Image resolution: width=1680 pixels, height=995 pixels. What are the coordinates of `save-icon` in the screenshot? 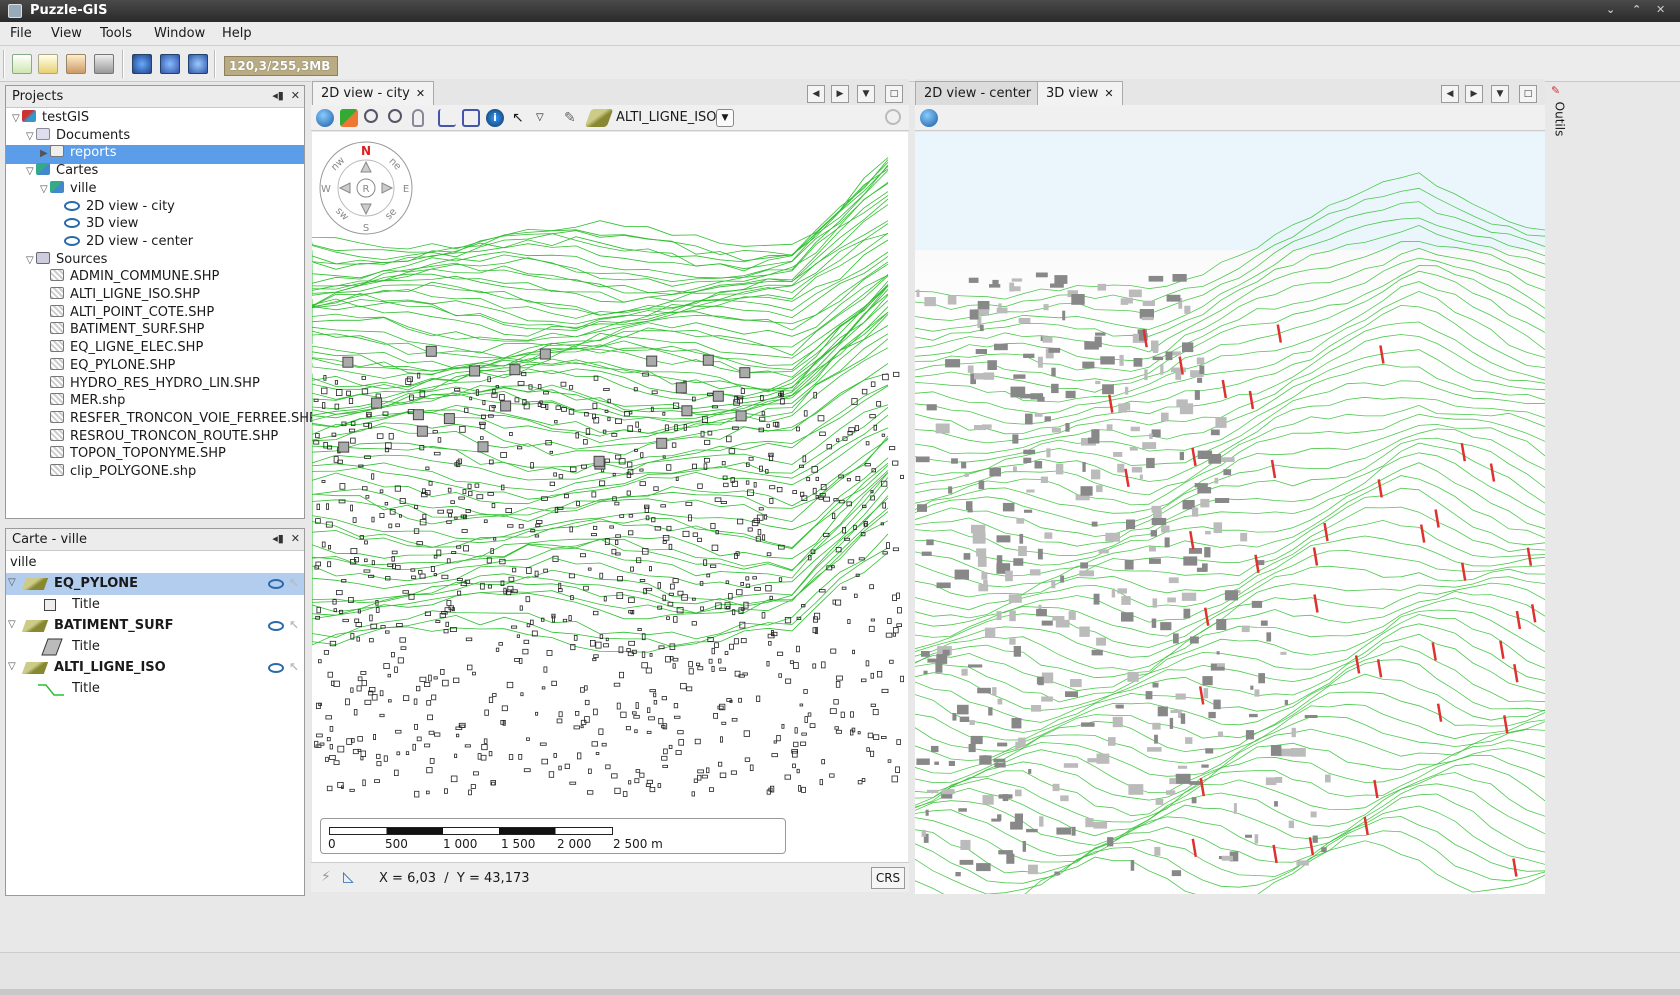 It's located at (104, 64).